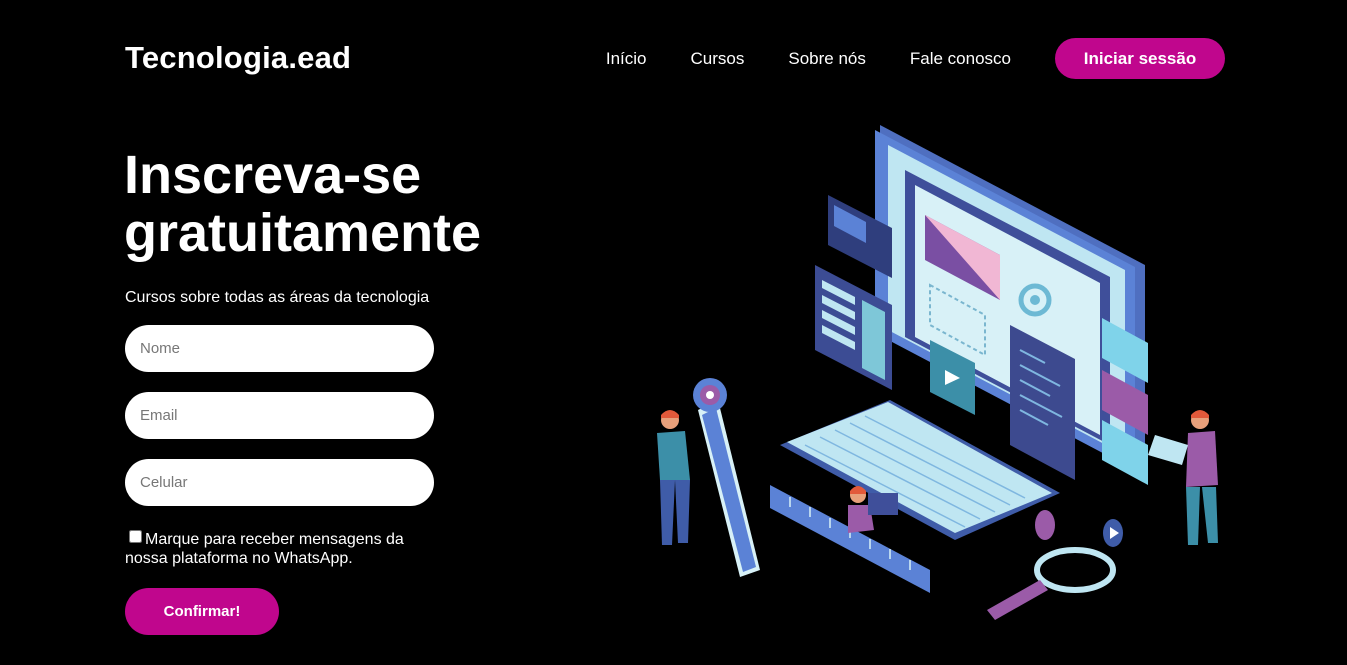 The image size is (1347, 665). I want to click on confirm-button: Confirmar!, so click(202, 611).